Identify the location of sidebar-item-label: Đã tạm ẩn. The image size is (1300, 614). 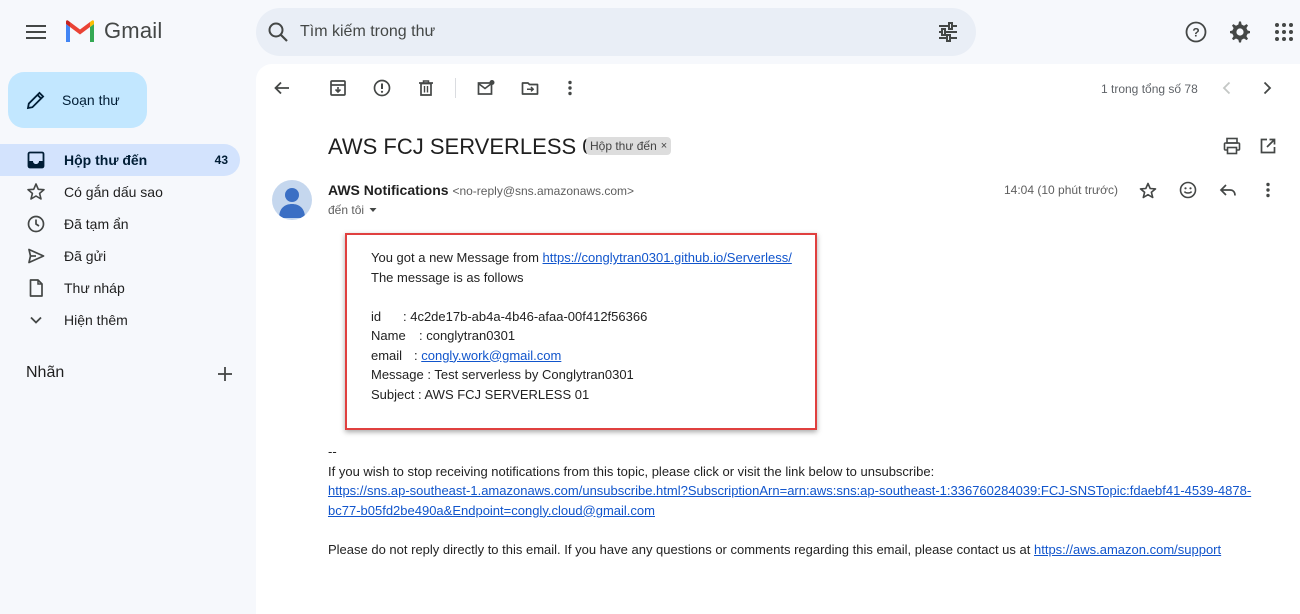
(96, 224).